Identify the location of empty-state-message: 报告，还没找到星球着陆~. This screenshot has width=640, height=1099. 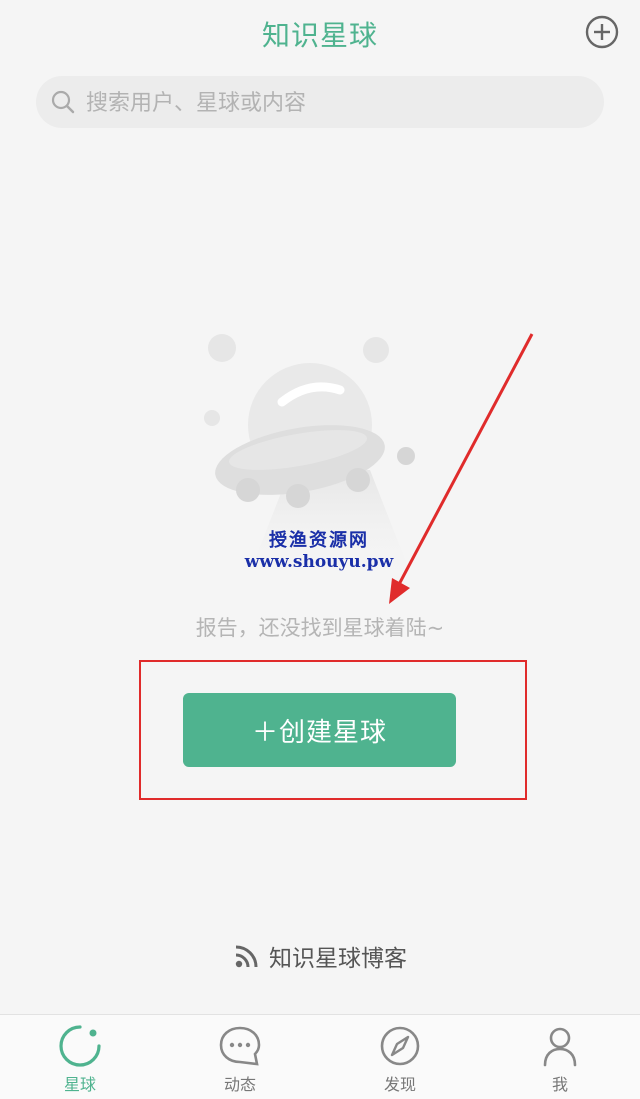
(320, 628).